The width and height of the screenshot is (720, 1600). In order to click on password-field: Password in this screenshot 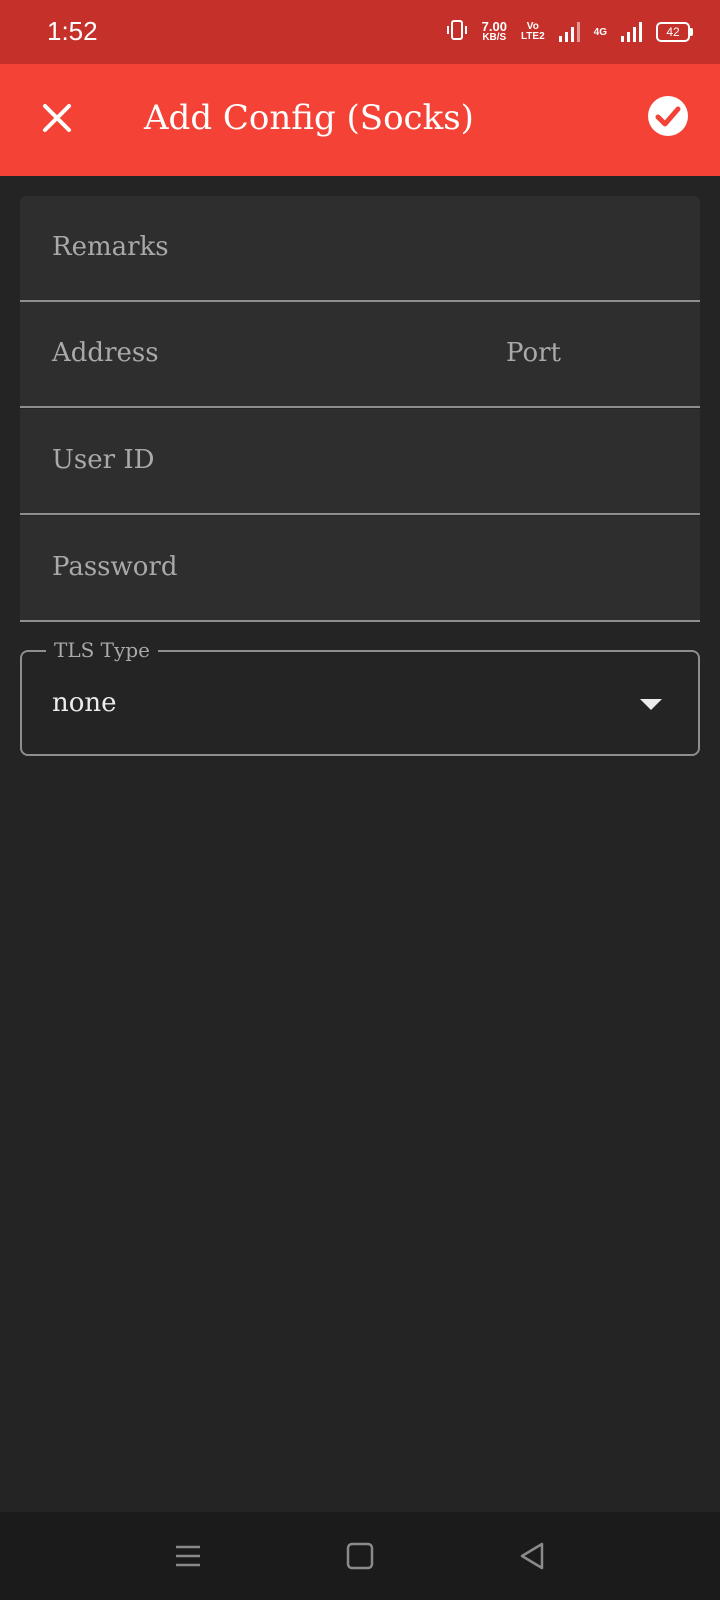, I will do `click(360, 569)`.